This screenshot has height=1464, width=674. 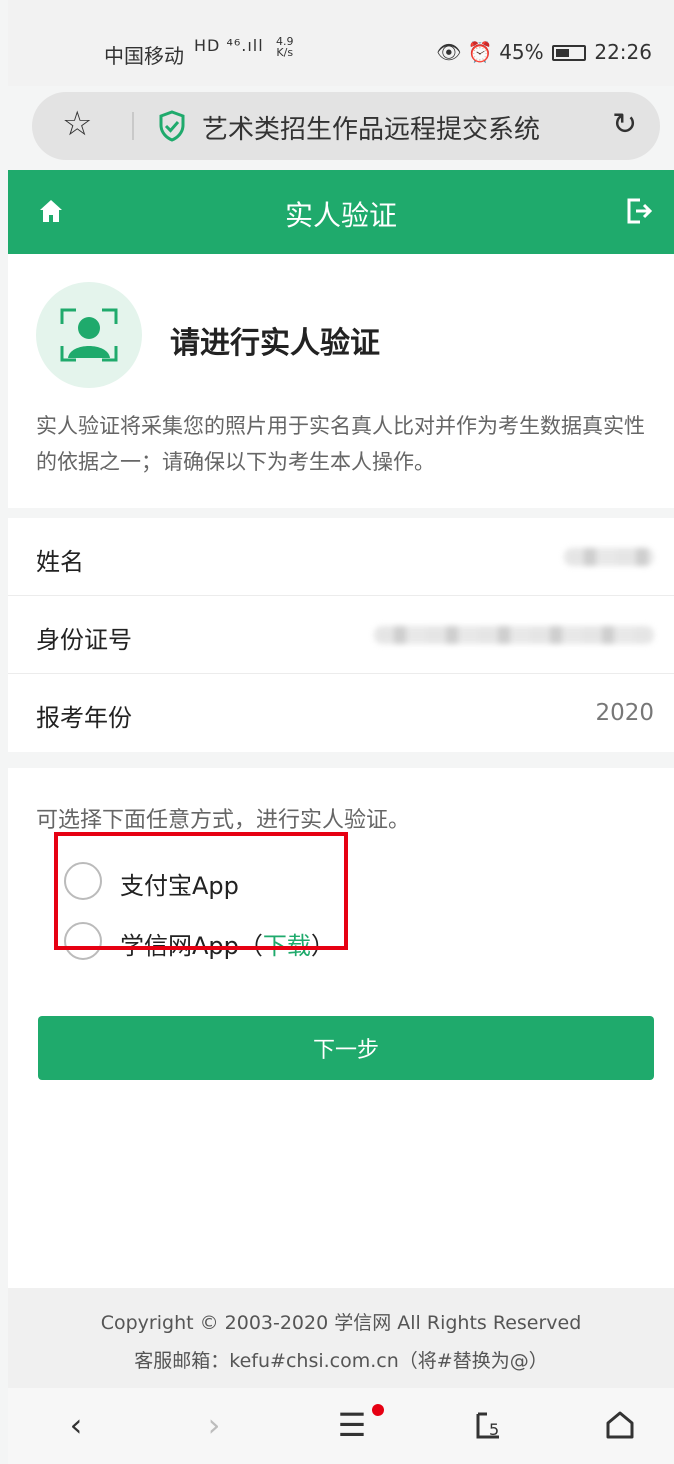 What do you see at coordinates (84, 718) in the screenshot?
I see `info-label: 报考年份` at bounding box center [84, 718].